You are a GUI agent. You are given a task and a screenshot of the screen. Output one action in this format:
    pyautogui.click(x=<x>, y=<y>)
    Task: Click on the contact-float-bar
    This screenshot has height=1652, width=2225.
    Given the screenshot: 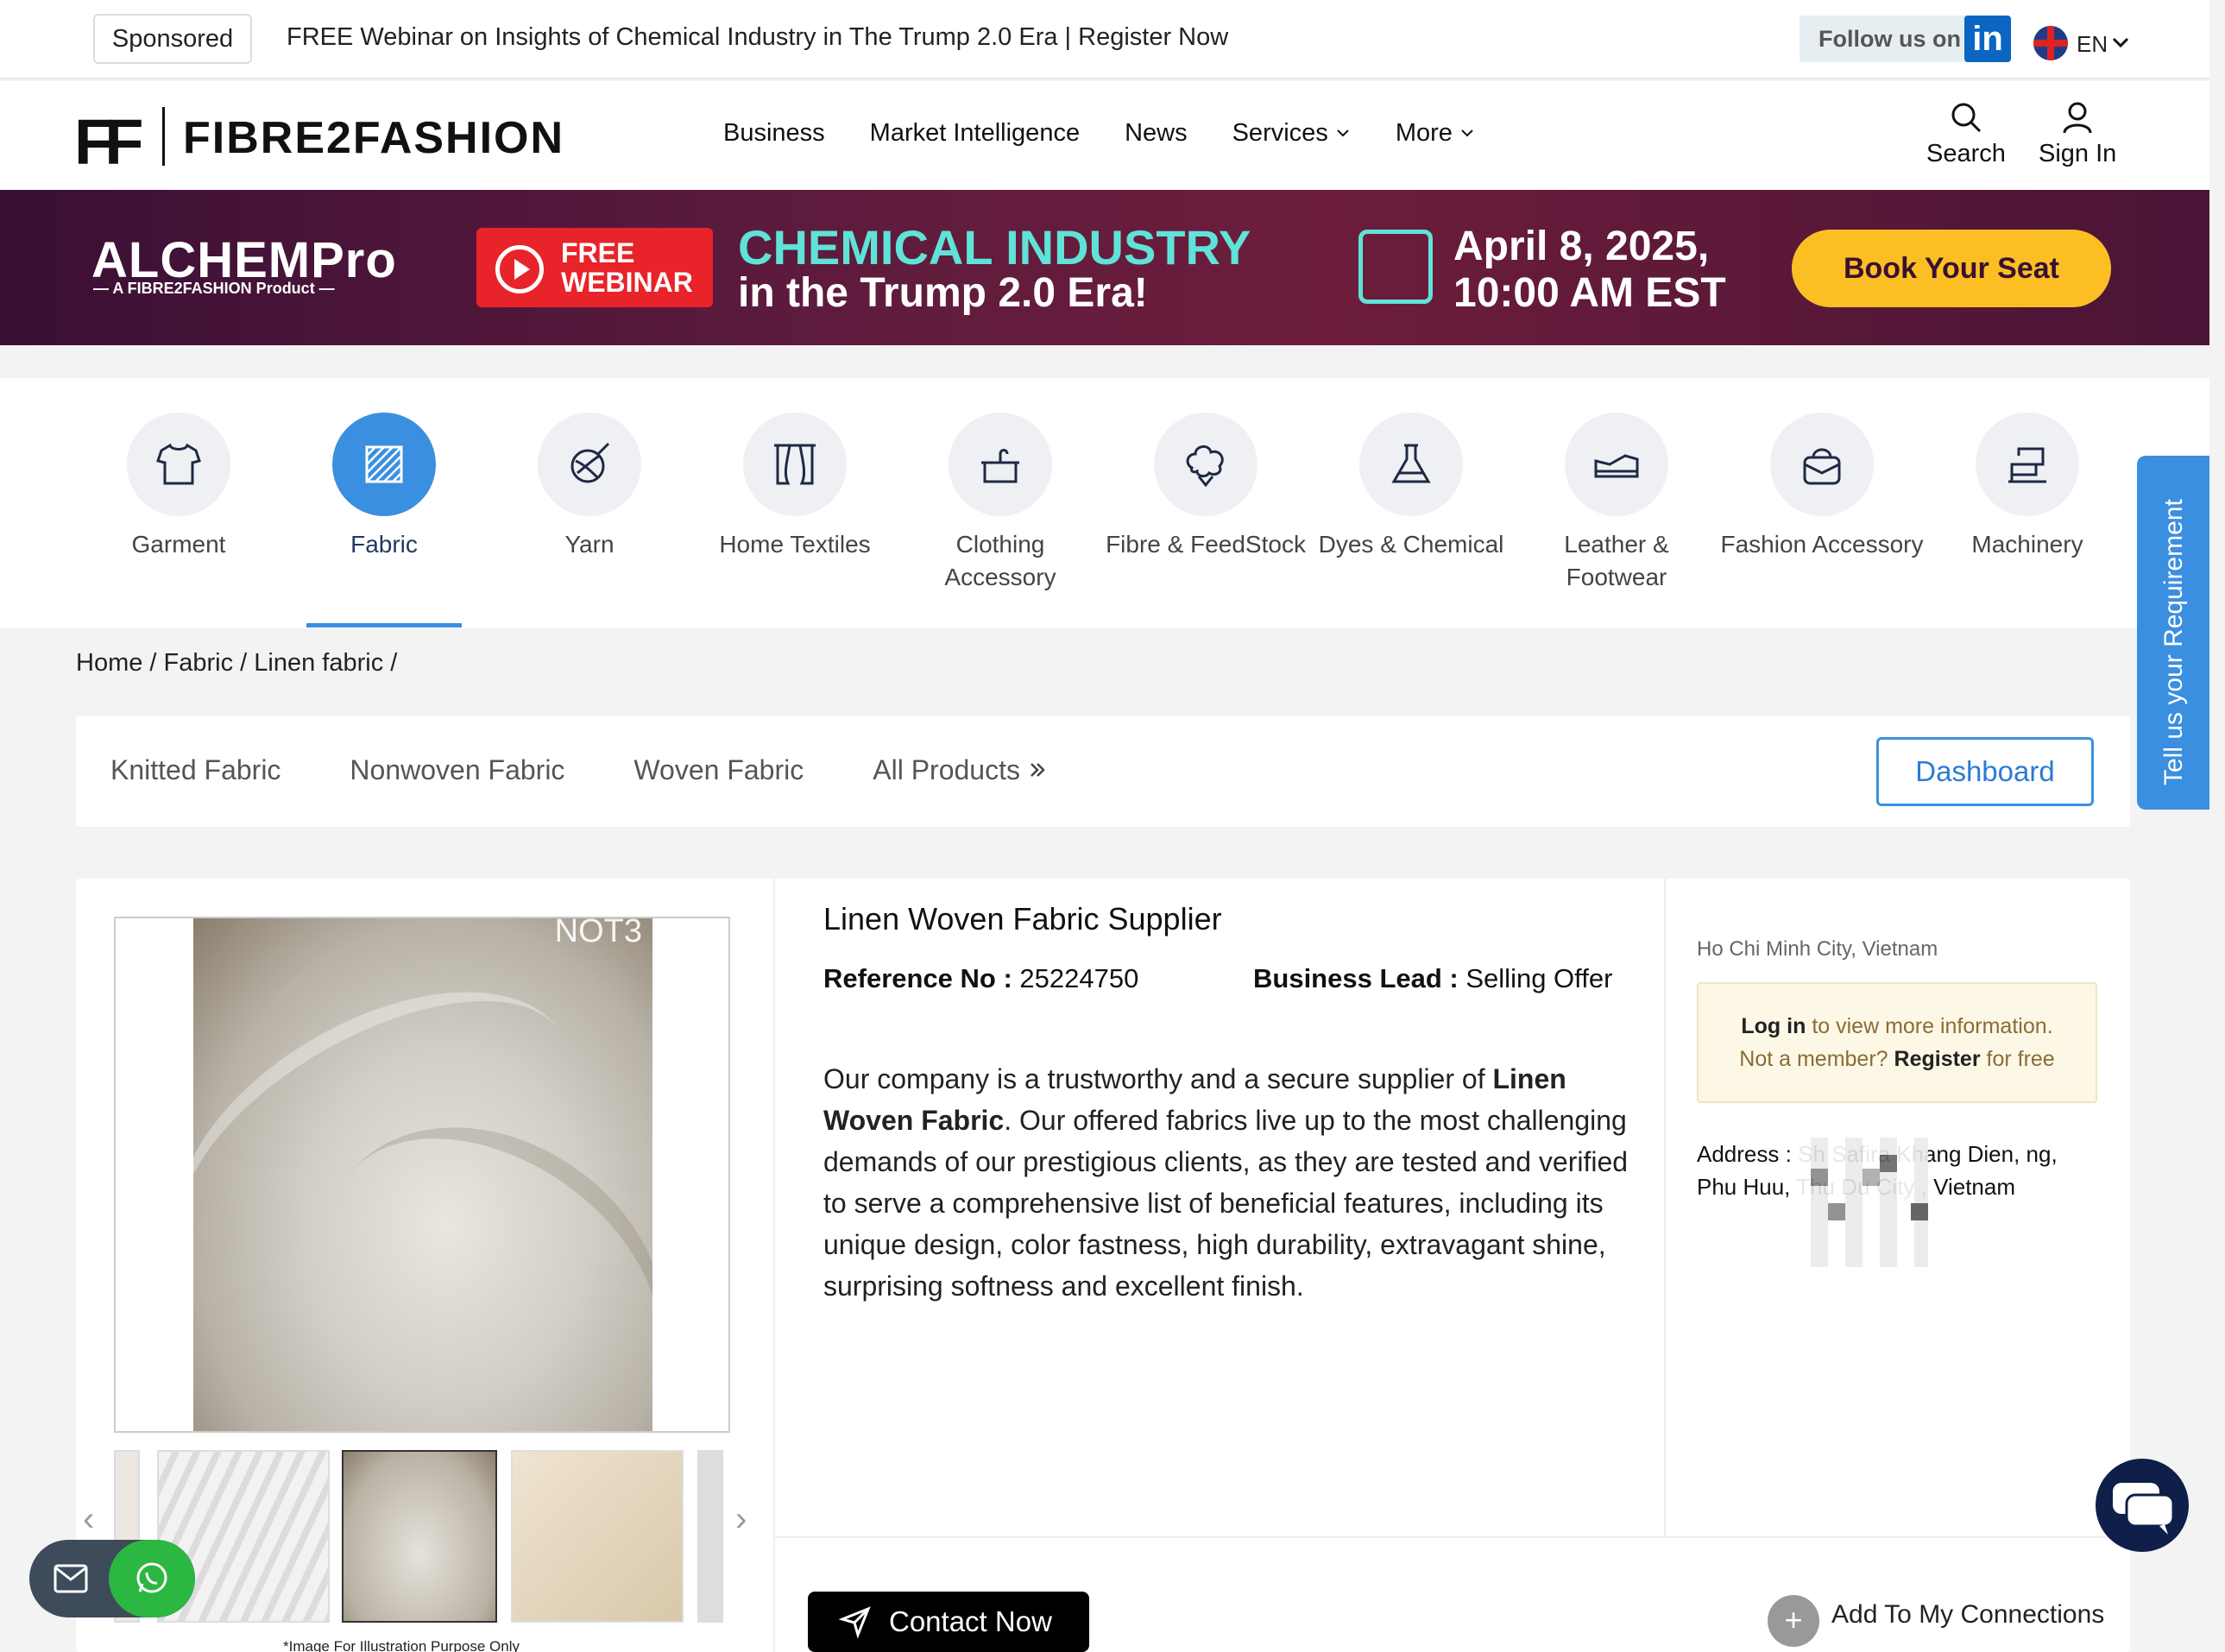 What is the action you would take?
    pyautogui.click(x=112, y=1578)
    